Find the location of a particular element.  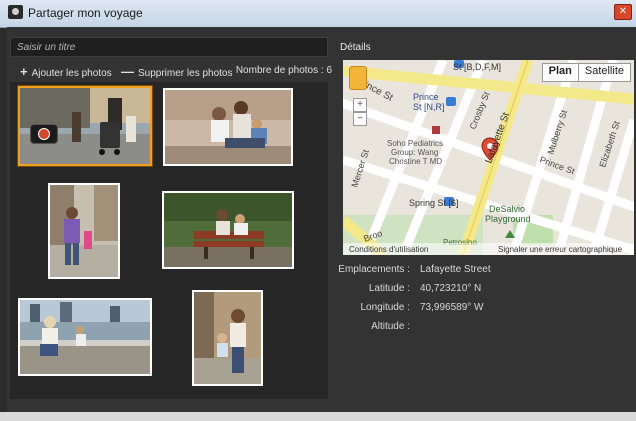

photo-family-on-stairs is located at coordinates (228, 127).